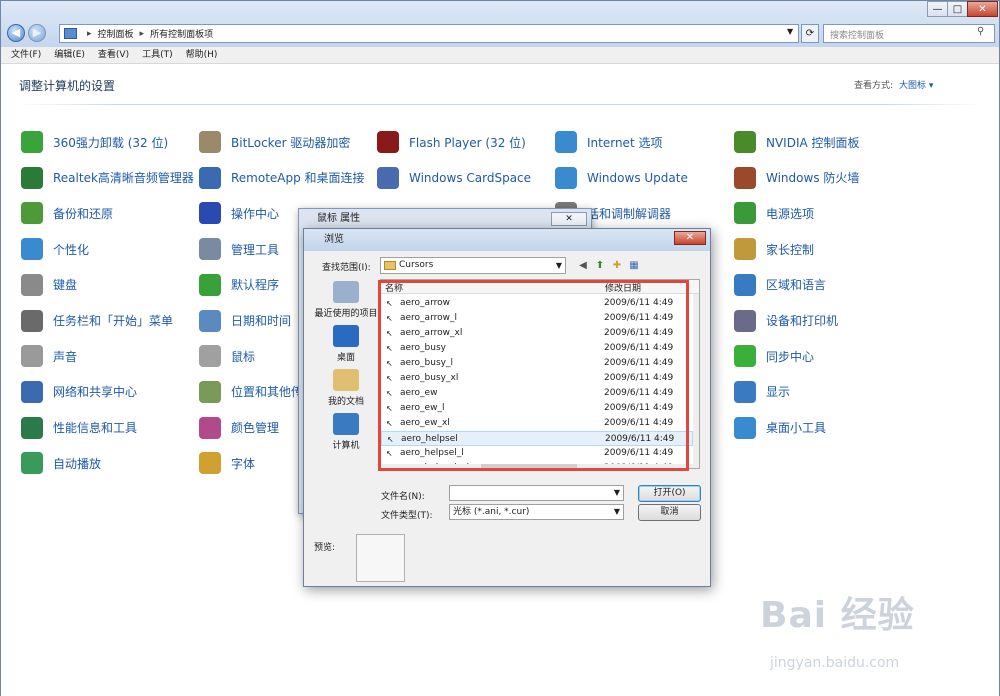  What do you see at coordinates (113, 55) in the screenshot?
I see `menu-view: 查看(V)` at bounding box center [113, 55].